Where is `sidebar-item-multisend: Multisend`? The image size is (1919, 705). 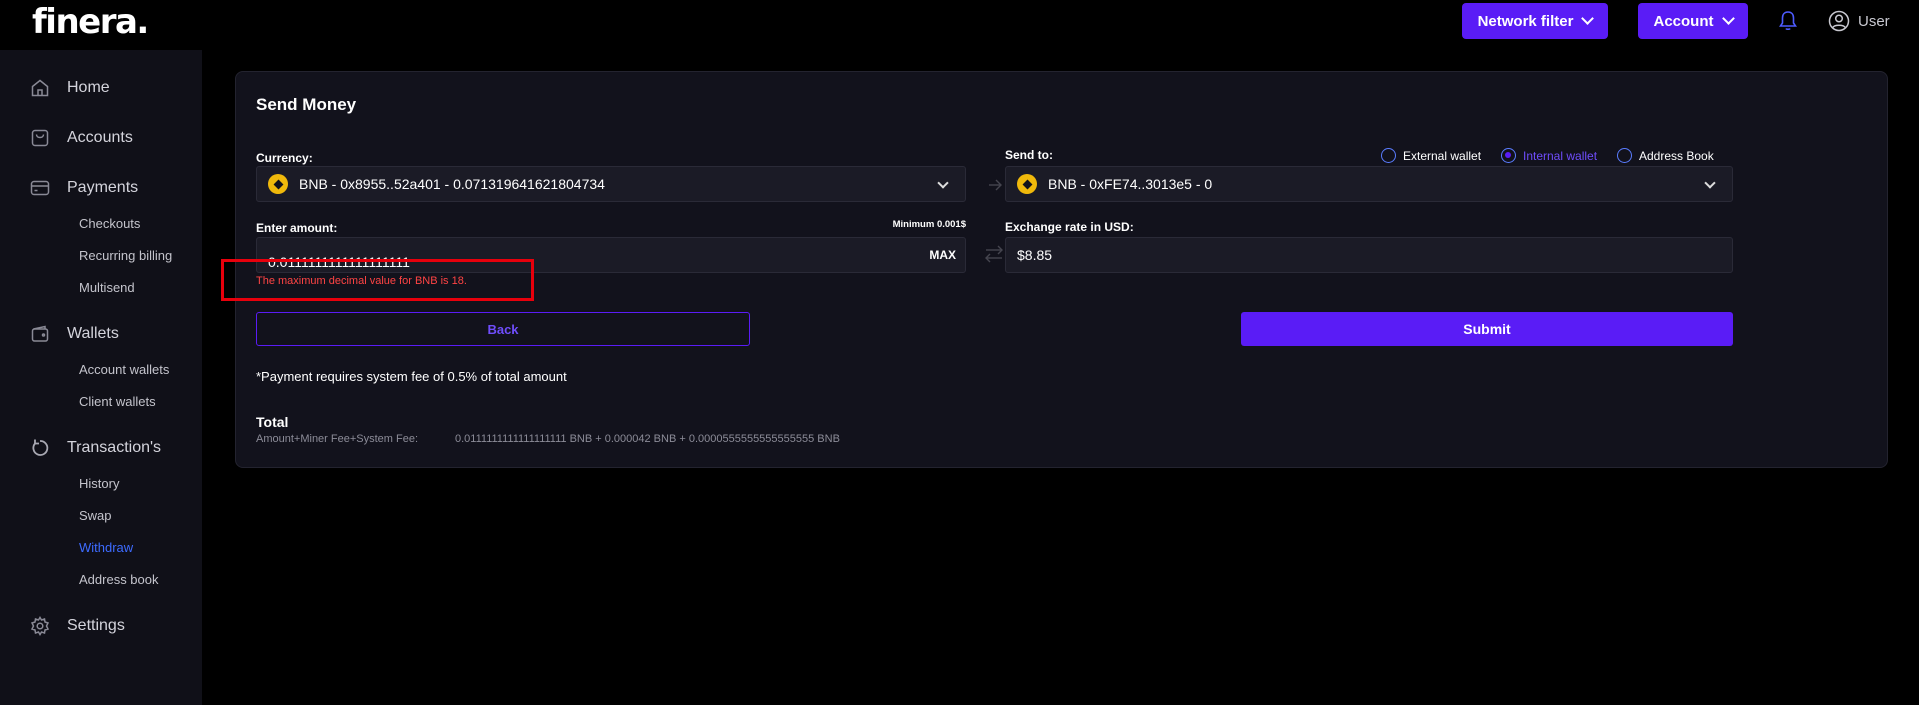
sidebar-item-multisend: Multisend is located at coordinates (107, 287).